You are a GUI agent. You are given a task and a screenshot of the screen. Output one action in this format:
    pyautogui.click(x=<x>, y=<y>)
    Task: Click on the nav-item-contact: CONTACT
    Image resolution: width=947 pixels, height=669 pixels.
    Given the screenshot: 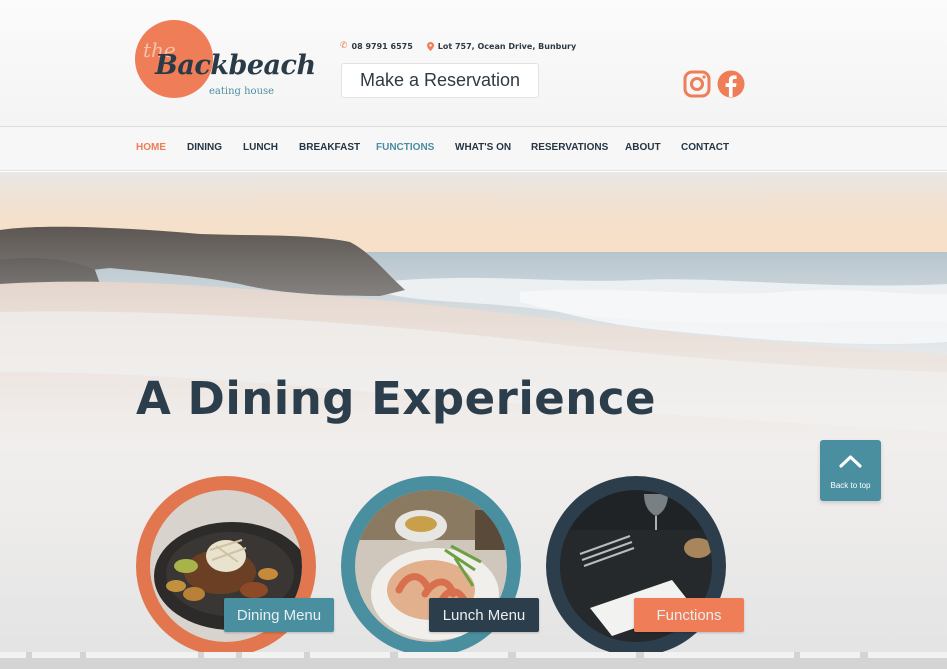 What is the action you would take?
    pyautogui.click(x=705, y=147)
    